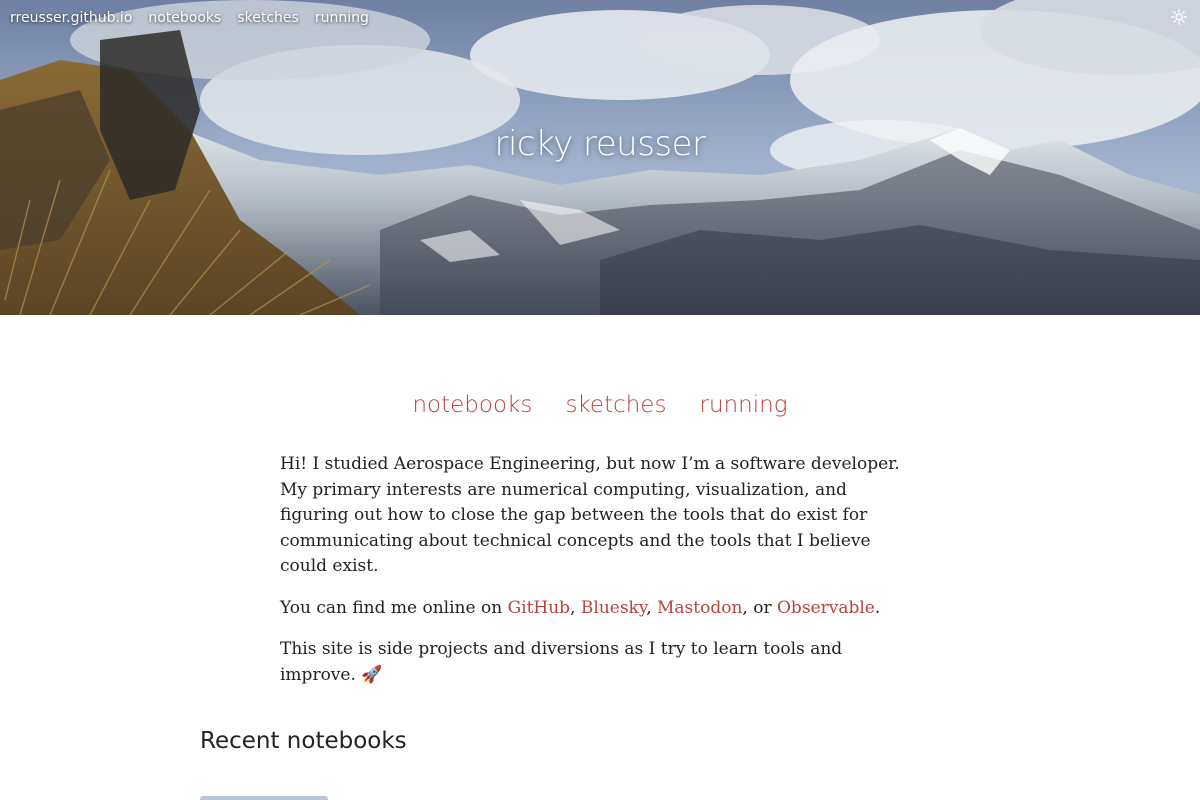  What do you see at coordinates (699, 608) in the screenshot?
I see `mastodon-link: Mastodon` at bounding box center [699, 608].